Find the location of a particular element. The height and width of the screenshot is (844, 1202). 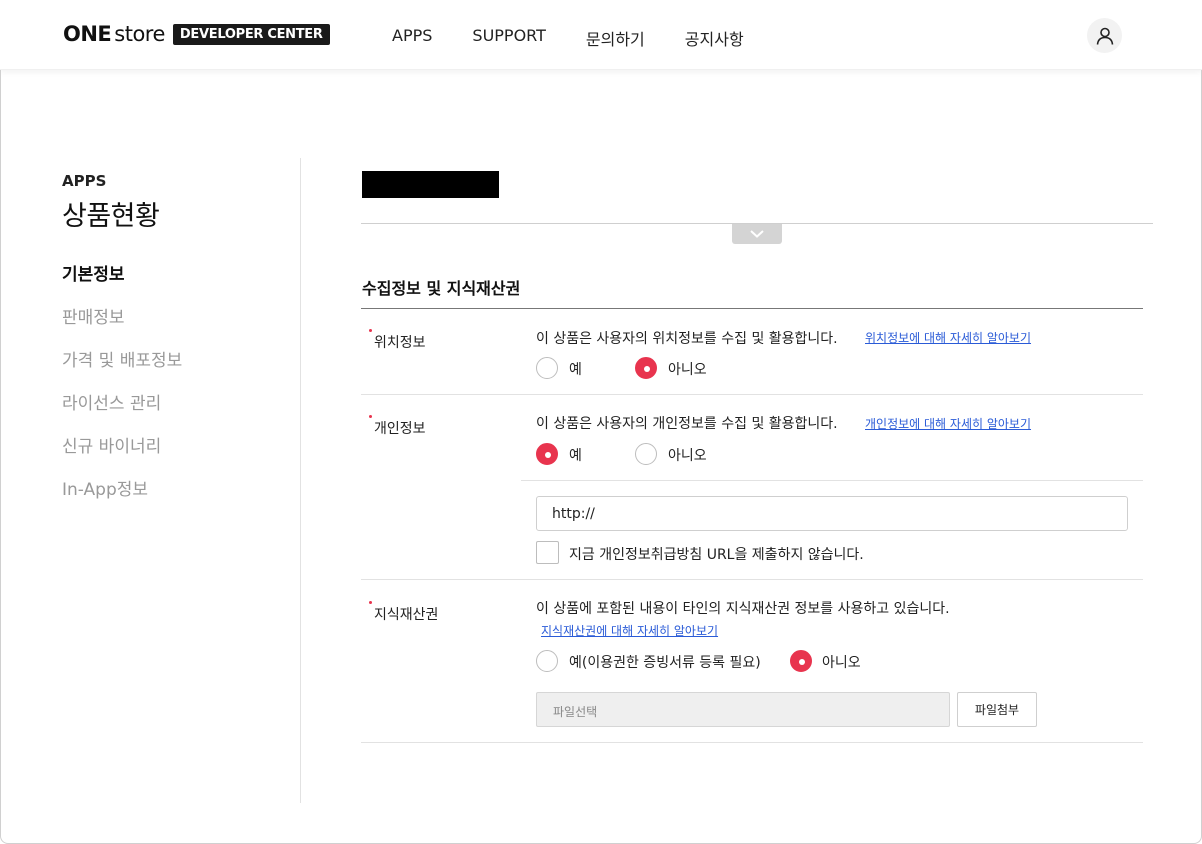

sidebar-title: 상품현황 is located at coordinates (111, 216).